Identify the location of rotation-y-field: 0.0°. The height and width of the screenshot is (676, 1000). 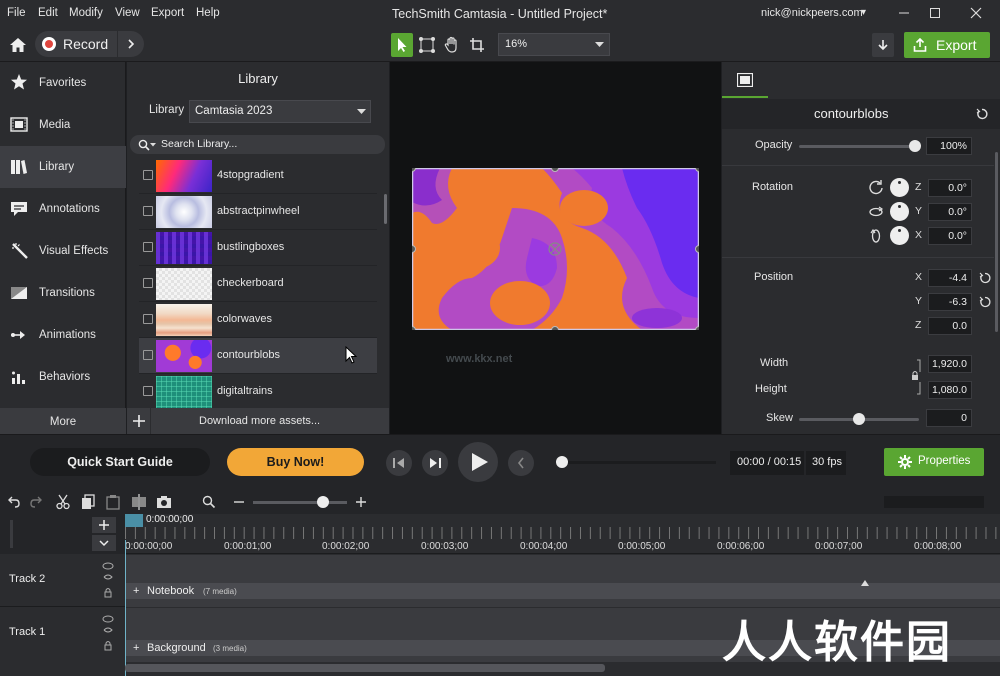
(950, 212).